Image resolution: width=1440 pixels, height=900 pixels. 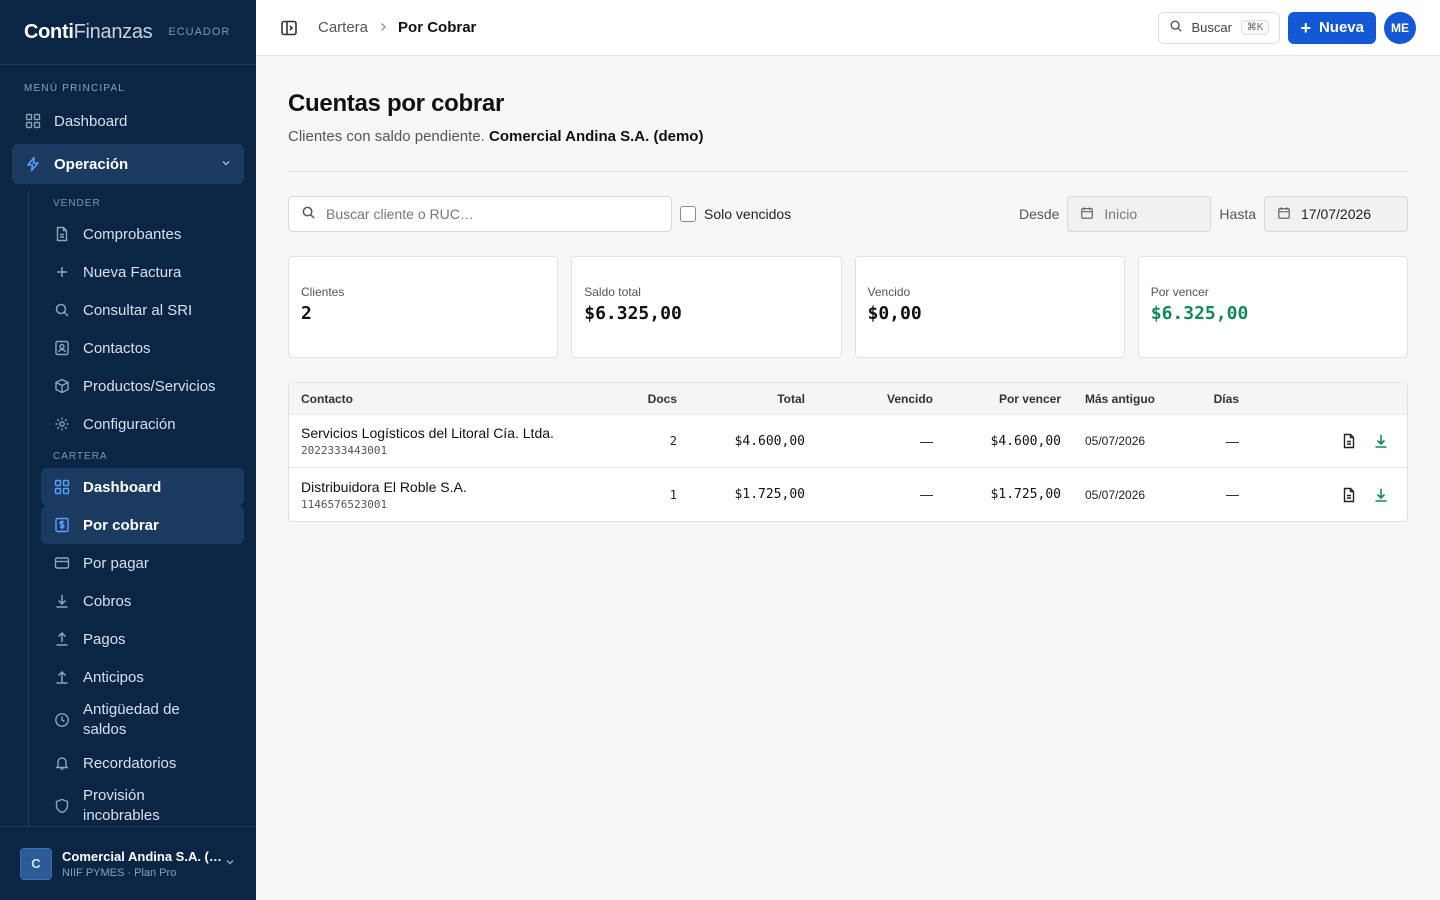 I want to click on card-label: Por vencer, so click(x=1179, y=292).